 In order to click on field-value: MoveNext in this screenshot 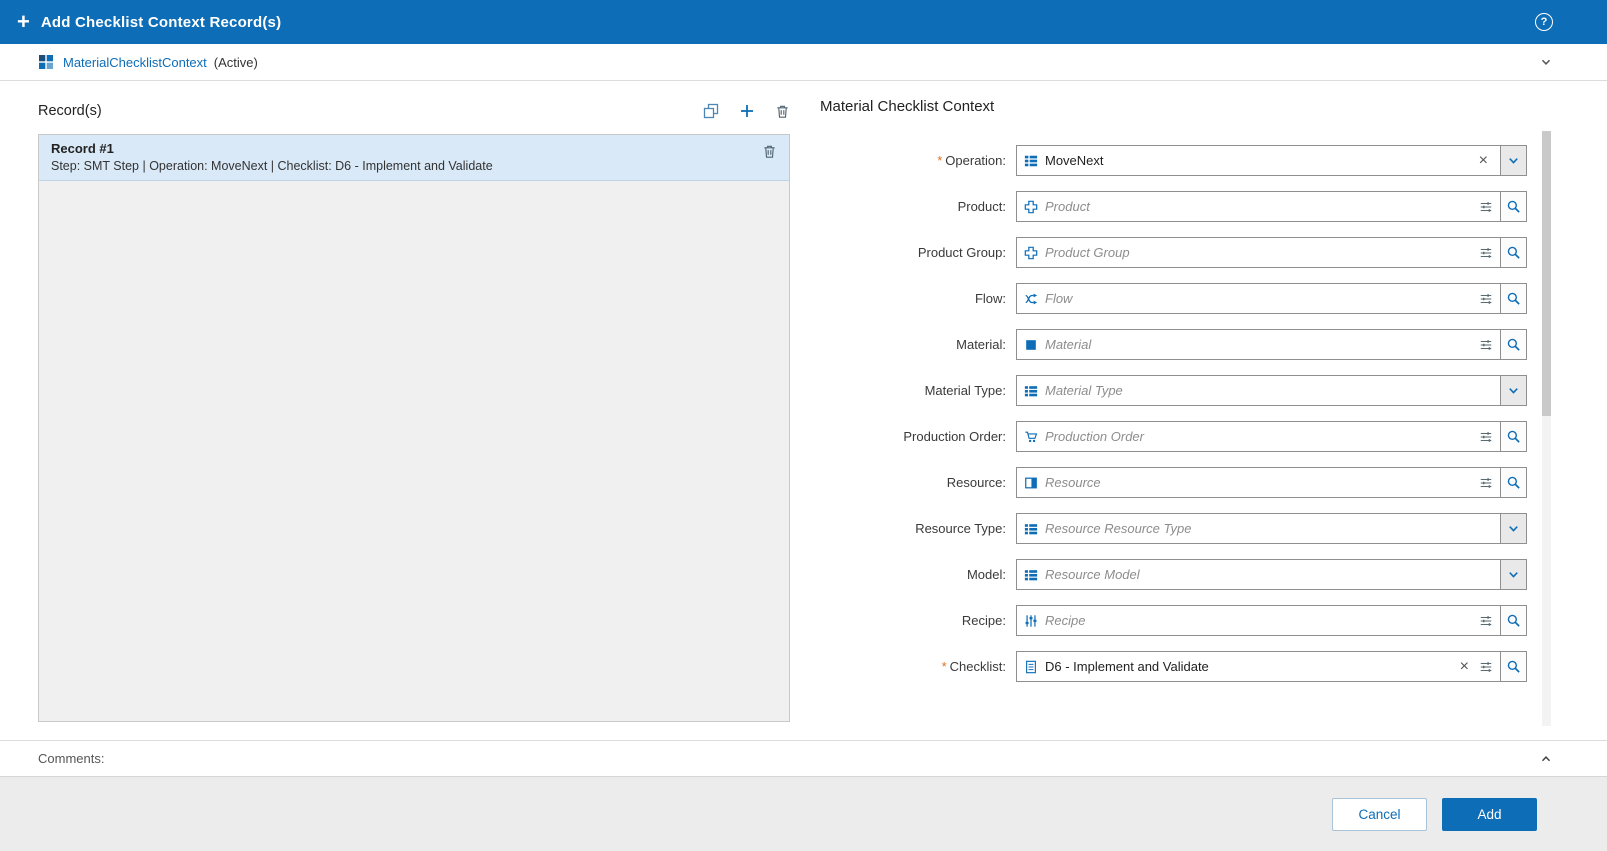, I will do `click(1074, 160)`.